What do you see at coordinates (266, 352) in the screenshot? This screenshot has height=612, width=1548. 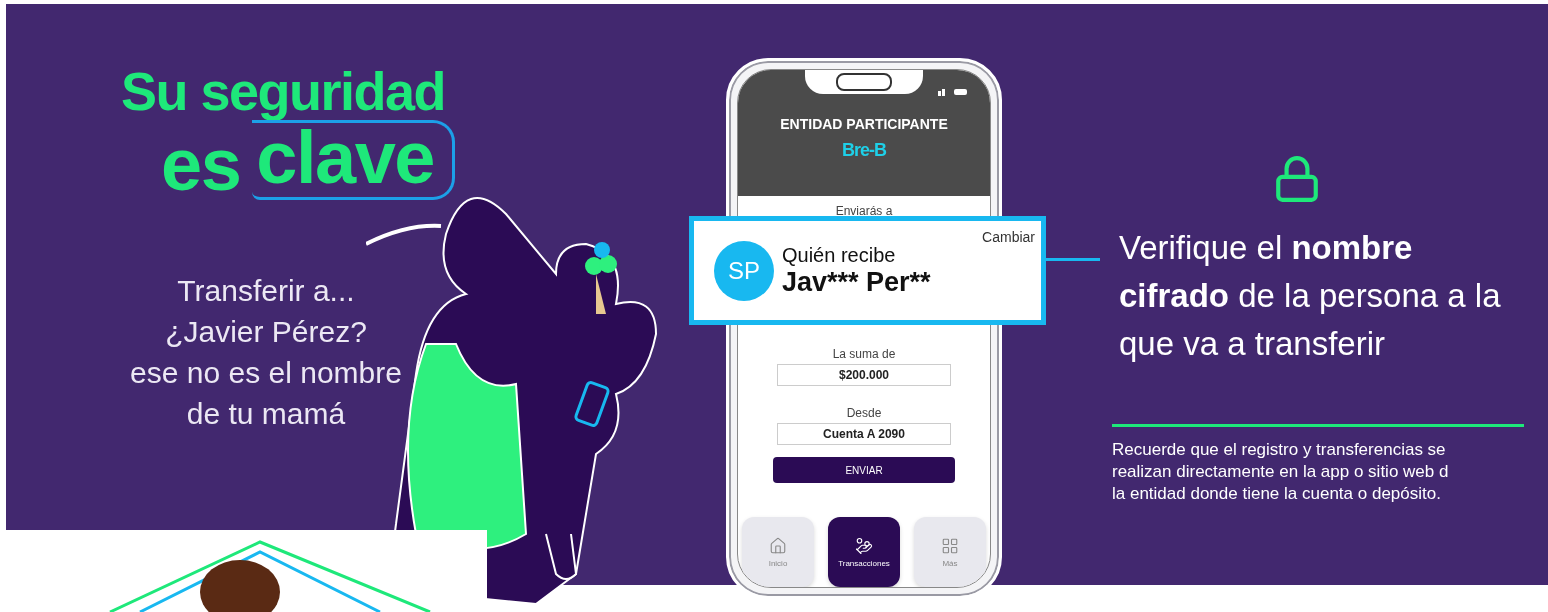 I see `speech-text: Transferir a... ¿Javier Pérez? ese no es el nombre de tu mamá` at bounding box center [266, 352].